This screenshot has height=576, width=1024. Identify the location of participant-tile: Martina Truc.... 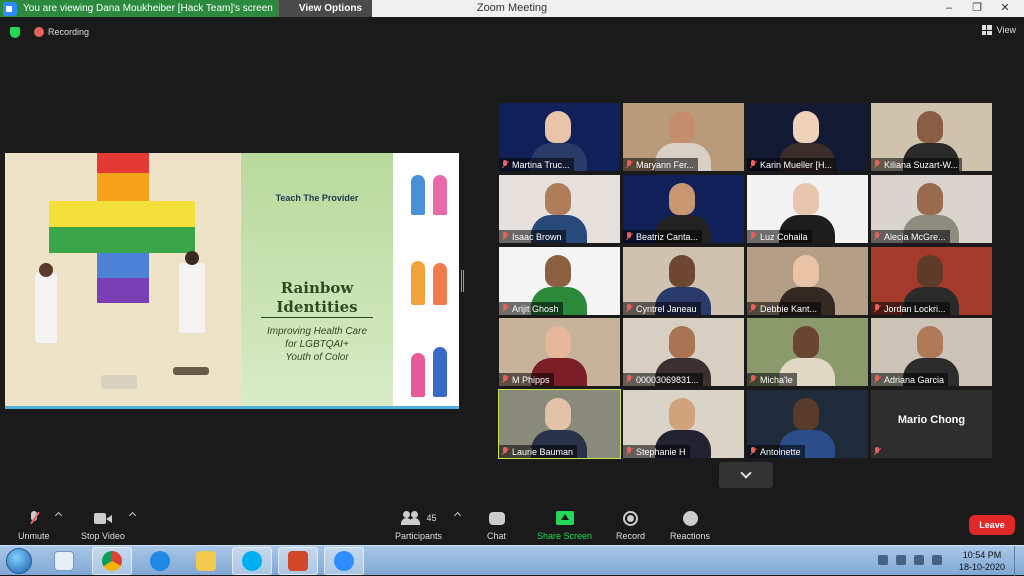
(559, 137).